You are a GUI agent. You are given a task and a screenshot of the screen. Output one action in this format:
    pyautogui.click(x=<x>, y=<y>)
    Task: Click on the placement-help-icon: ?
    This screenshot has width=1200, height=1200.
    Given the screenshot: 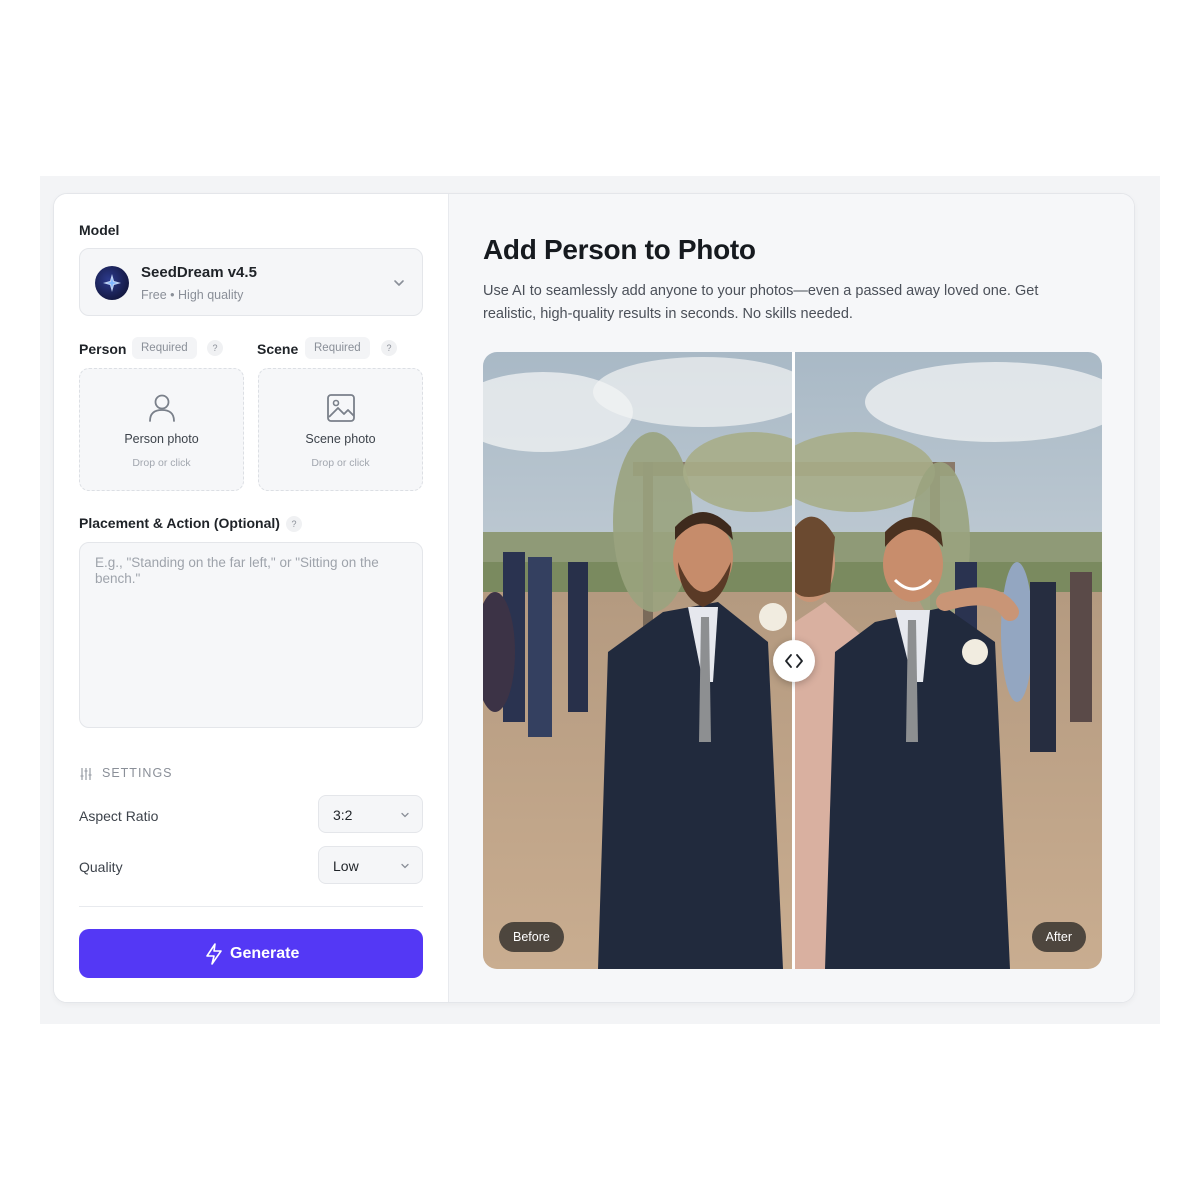 What is the action you would take?
    pyautogui.click(x=294, y=524)
    